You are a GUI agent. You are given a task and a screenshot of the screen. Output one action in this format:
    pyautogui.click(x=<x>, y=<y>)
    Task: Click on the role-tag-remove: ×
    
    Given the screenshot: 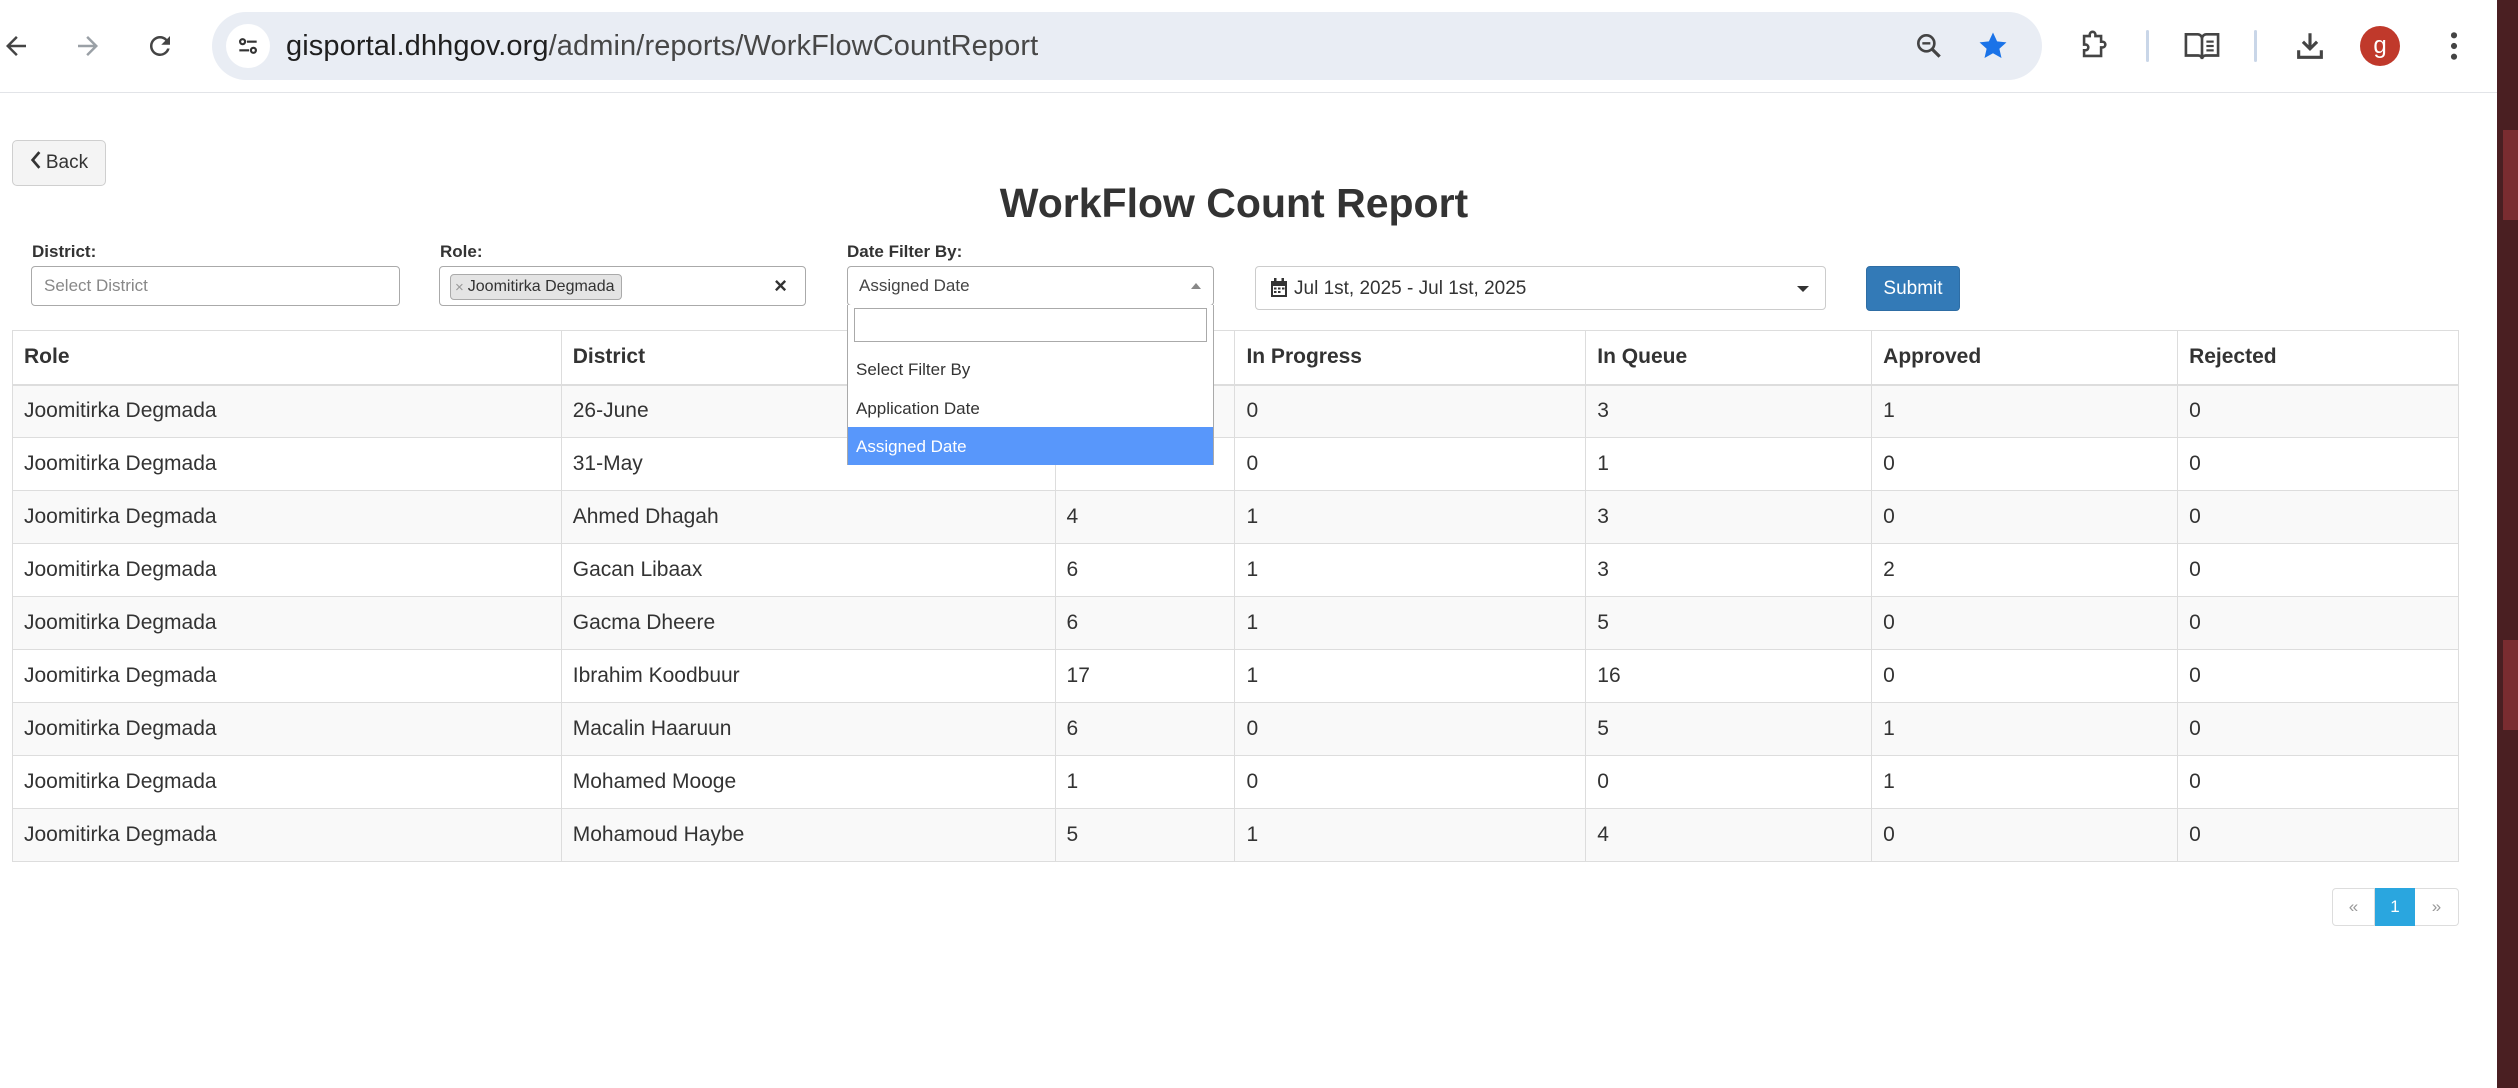 What is the action you would take?
    pyautogui.click(x=459, y=287)
    